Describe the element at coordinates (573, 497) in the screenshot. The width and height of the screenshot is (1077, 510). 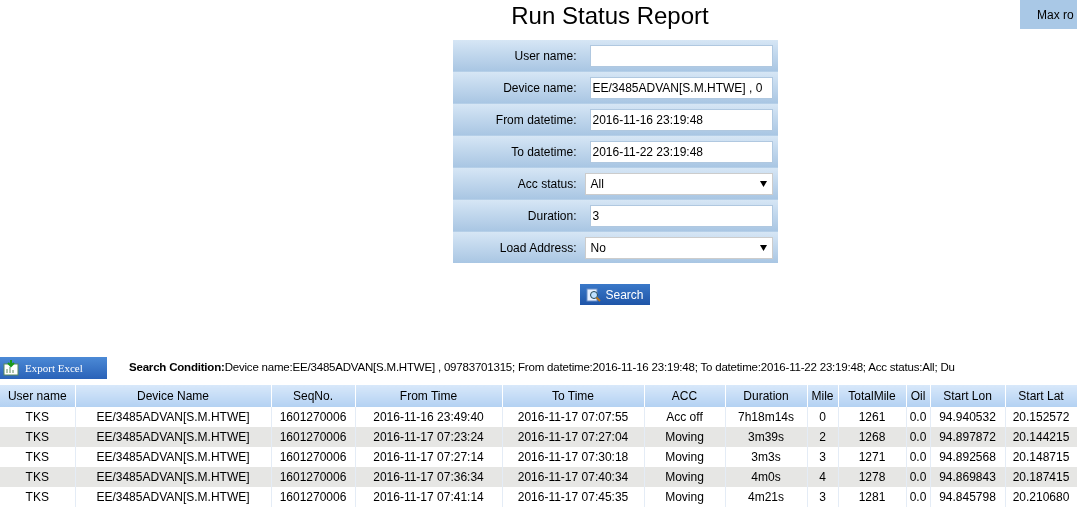
I see `table-cell: 2016-11-17 07:45:35` at that location.